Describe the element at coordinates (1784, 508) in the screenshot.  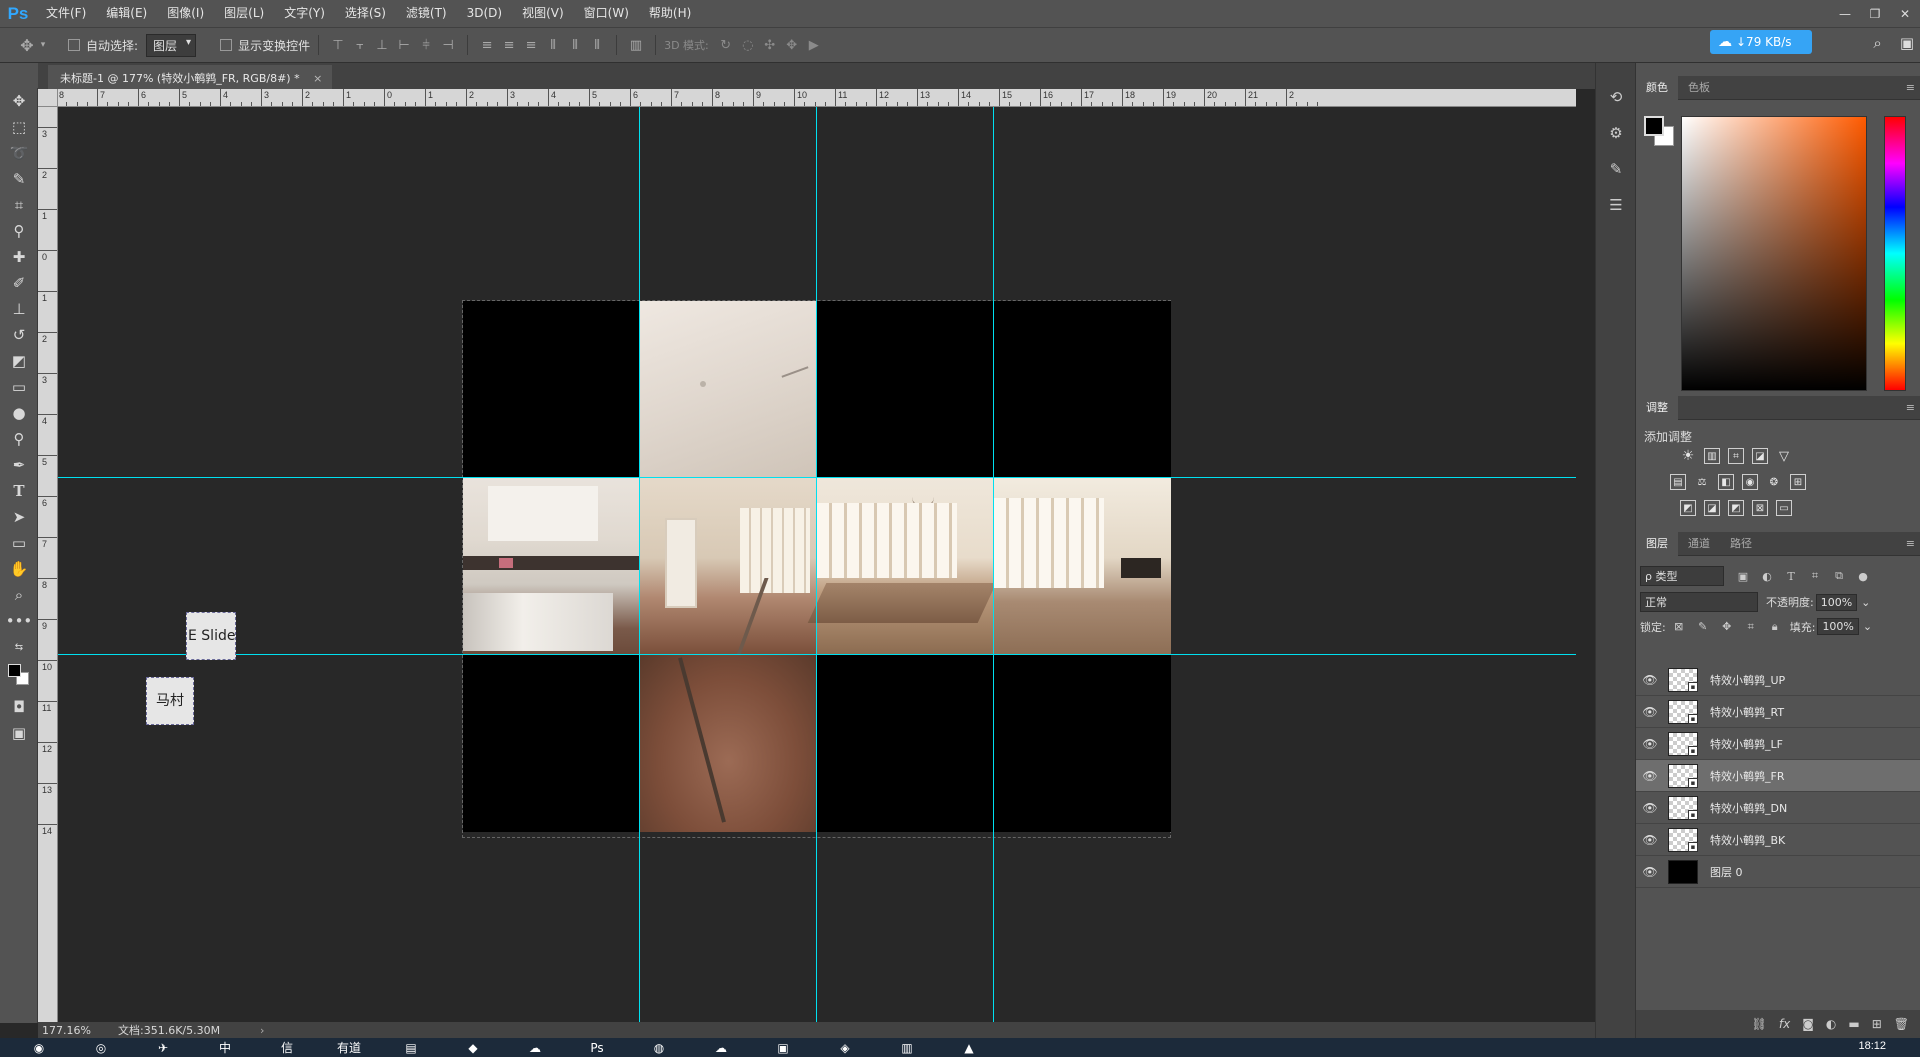
I see `gradient-map-icon: ▭` at that location.